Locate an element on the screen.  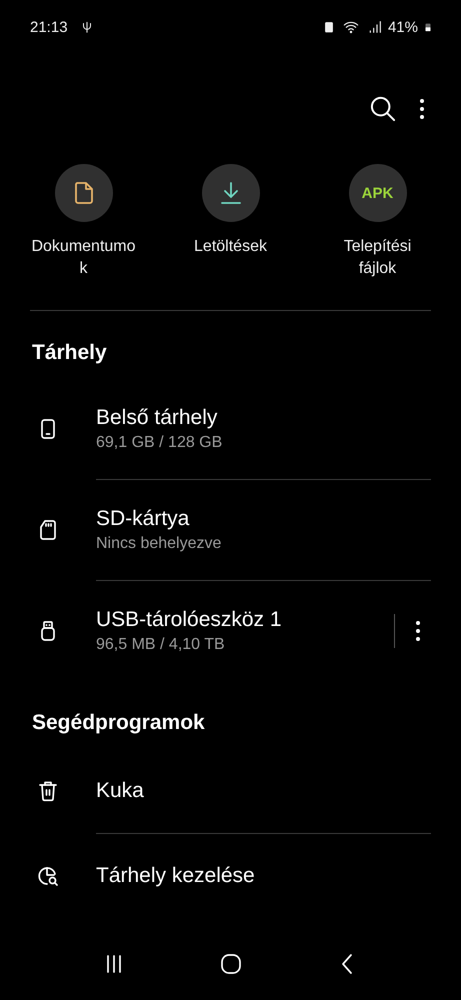
shortcut-label: Dokumentumok is located at coordinates (83, 258).